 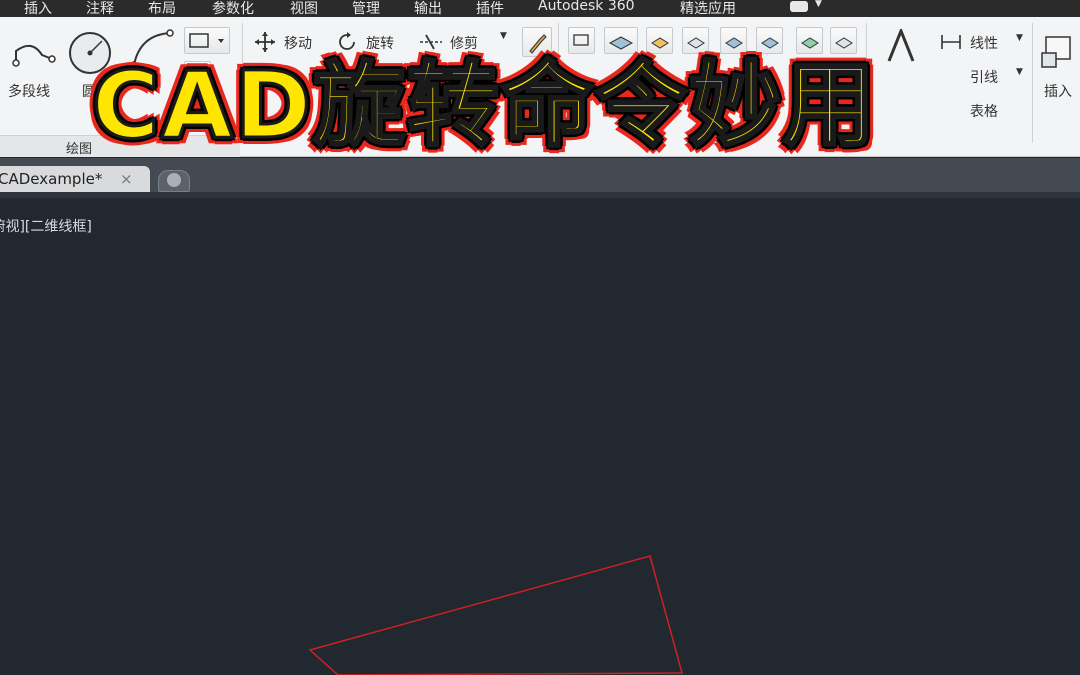 What do you see at coordinates (1059, 53) in the screenshot?
I see `insert-block-icon` at bounding box center [1059, 53].